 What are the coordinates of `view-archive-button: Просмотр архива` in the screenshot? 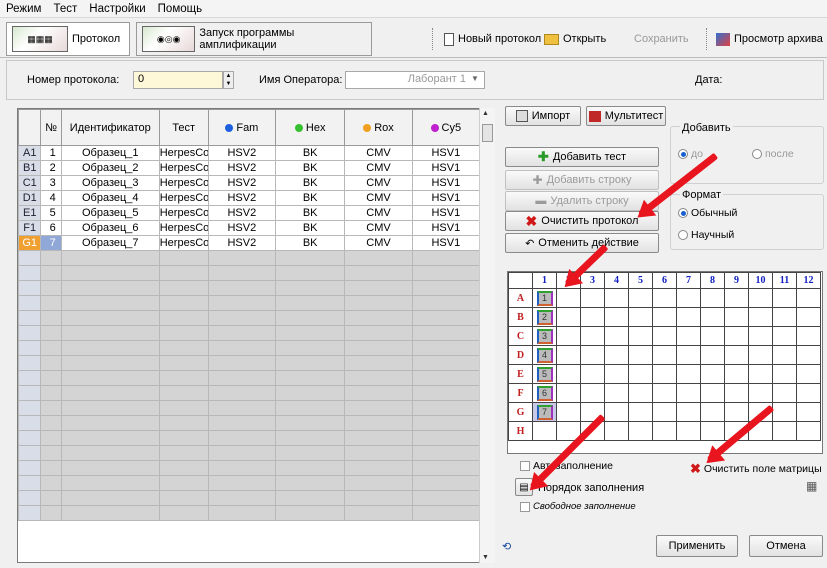 It's located at (769, 39).